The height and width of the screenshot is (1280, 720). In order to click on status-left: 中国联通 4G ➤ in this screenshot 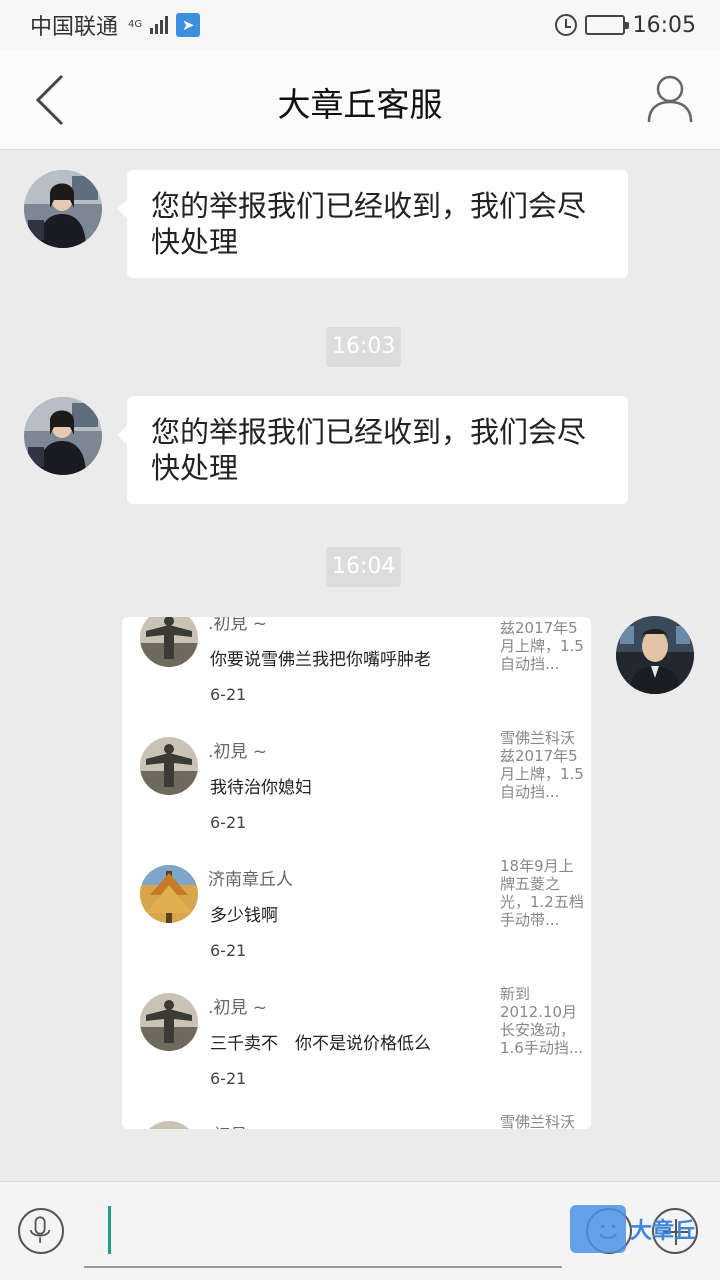, I will do `click(115, 25)`.